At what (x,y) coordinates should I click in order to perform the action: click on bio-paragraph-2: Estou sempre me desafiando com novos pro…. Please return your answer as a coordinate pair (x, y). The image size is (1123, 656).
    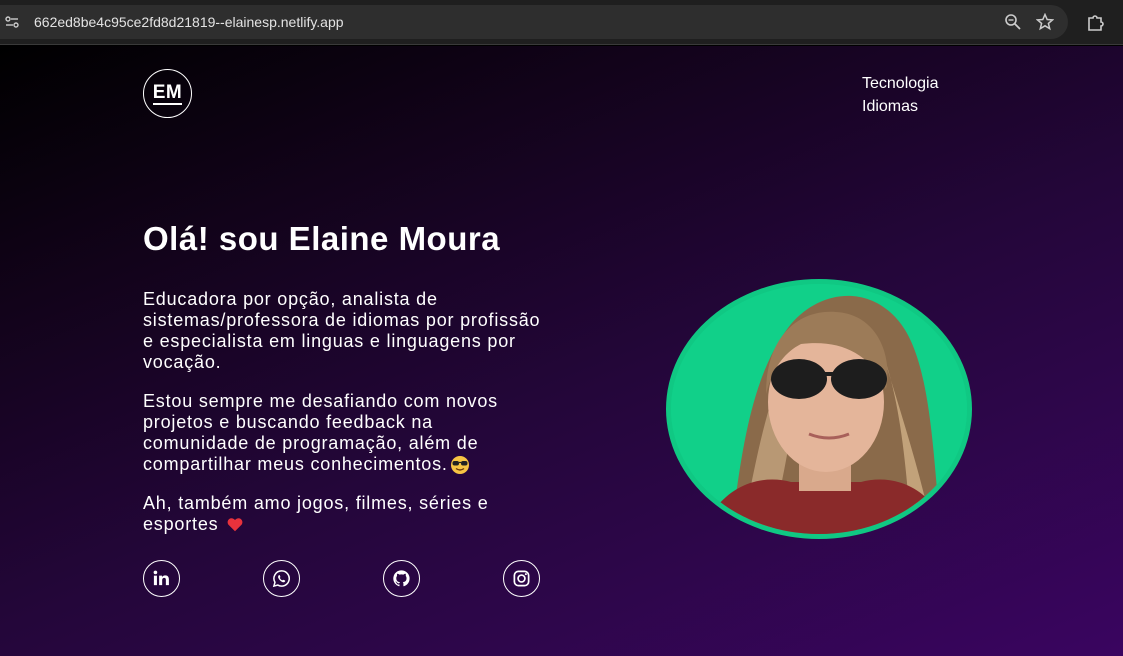
    Looking at the image, I should click on (343, 433).